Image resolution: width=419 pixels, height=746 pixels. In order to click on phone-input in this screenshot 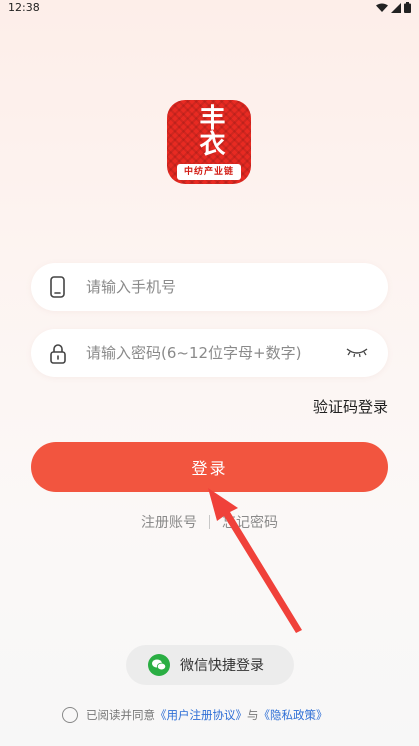, I will do `click(221, 287)`.